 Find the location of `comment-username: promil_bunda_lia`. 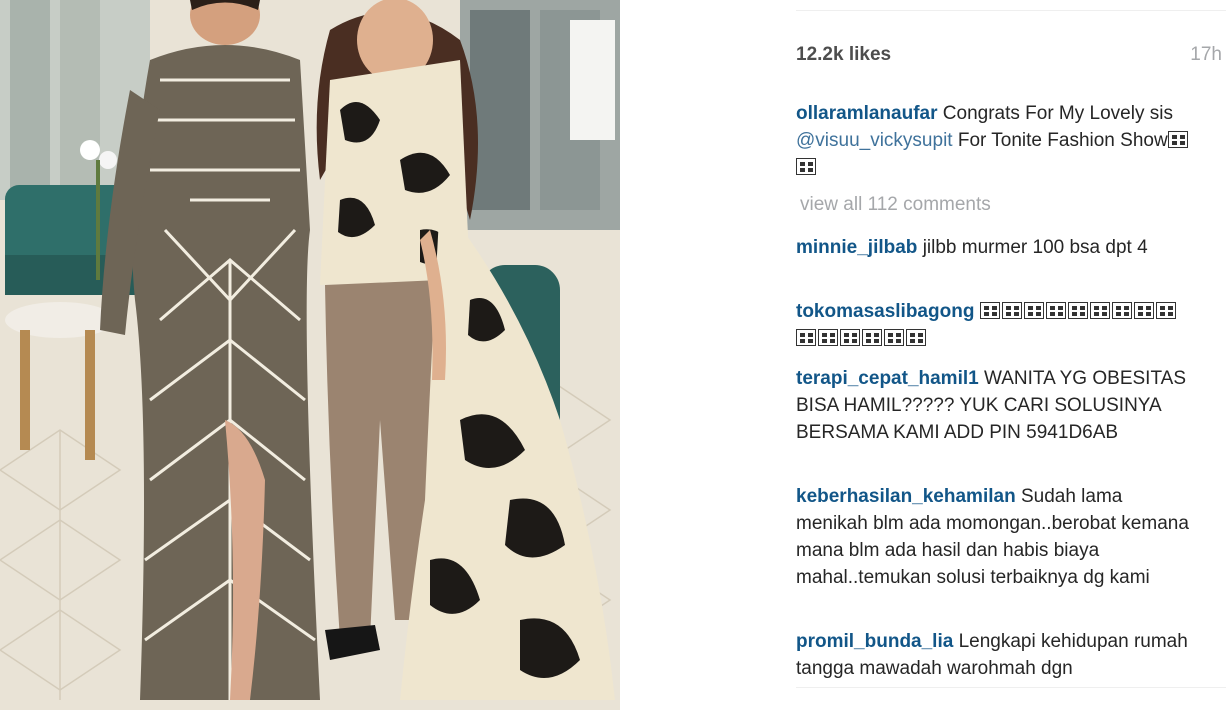

comment-username: promil_bunda_lia is located at coordinates (874, 641).